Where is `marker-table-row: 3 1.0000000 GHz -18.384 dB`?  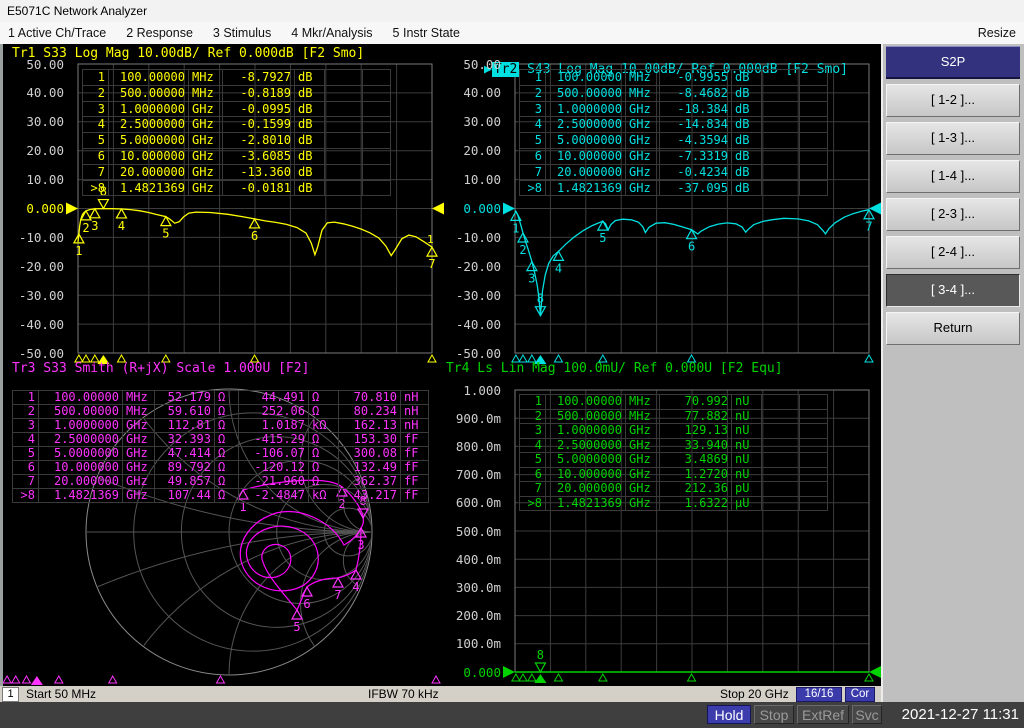
marker-table-row: 3 1.0000000 GHz -18.384 dB is located at coordinates (674, 109).